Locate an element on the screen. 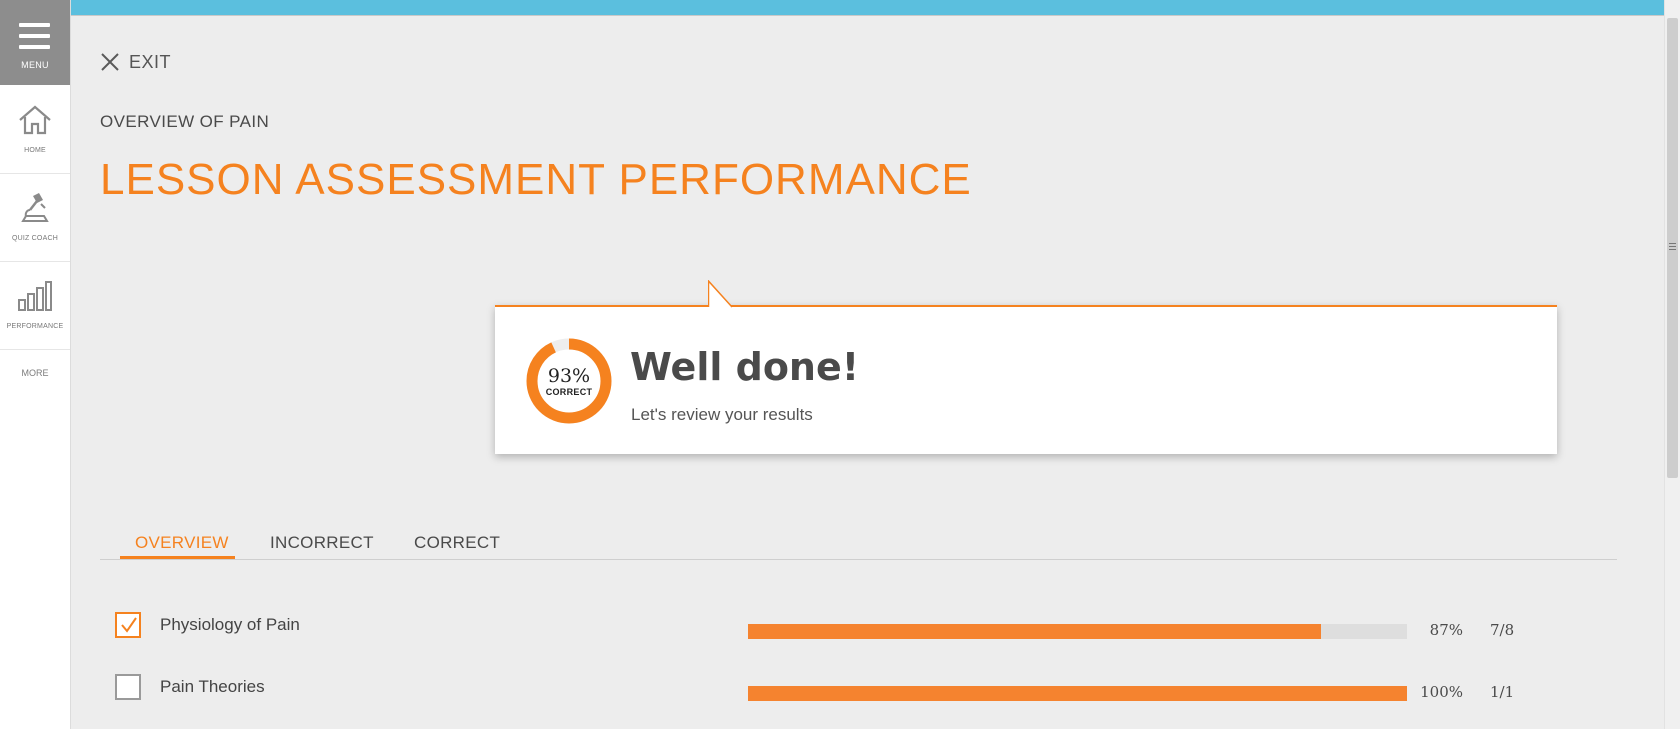 Image resolution: width=1680 pixels, height=729 pixels. sidebar-more: MORE is located at coordinates (35, 373).